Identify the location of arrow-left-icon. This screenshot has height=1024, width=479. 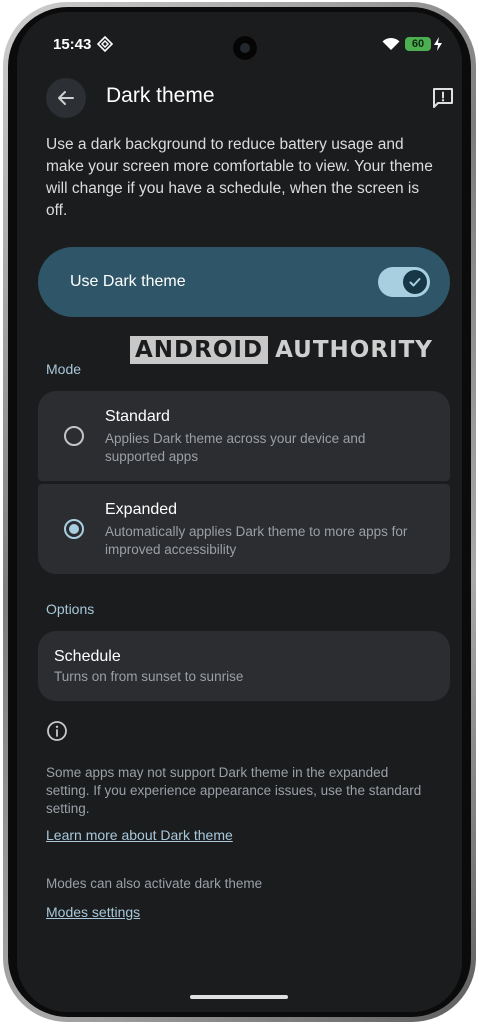
(66, 98).